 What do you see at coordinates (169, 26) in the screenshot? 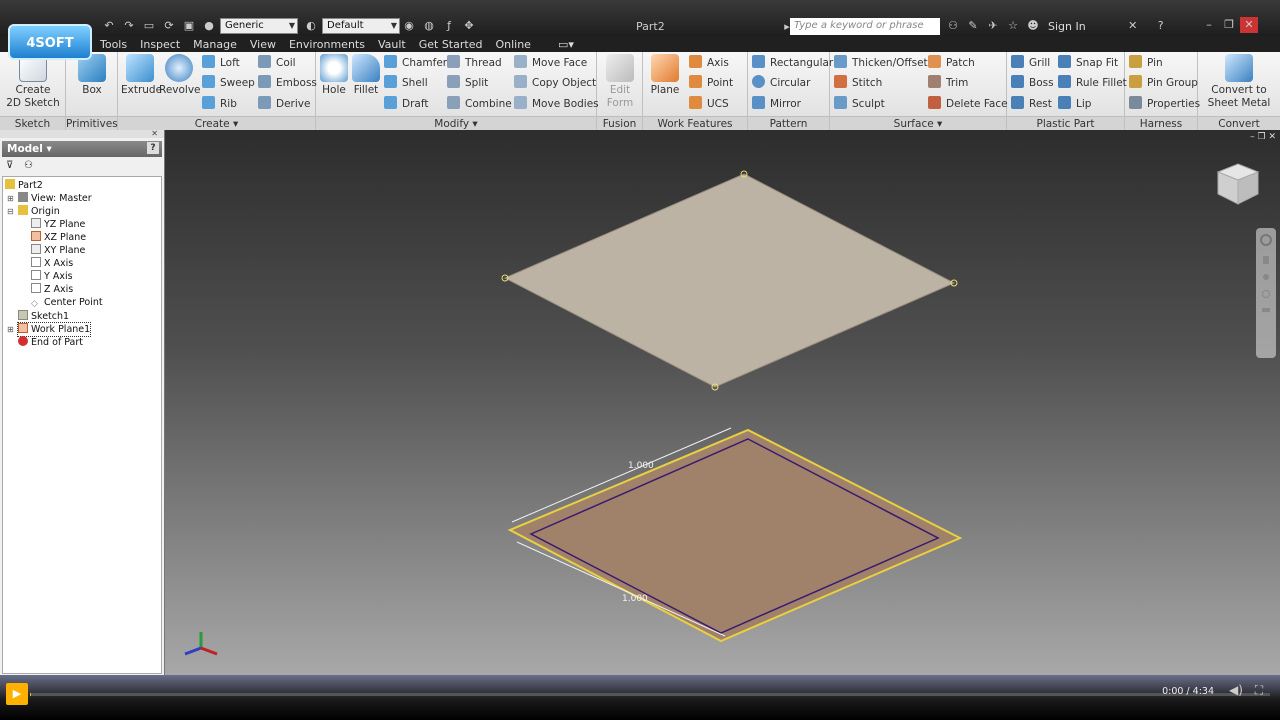
I see `update-icon: ⟳` at bounding box center [169, 26].